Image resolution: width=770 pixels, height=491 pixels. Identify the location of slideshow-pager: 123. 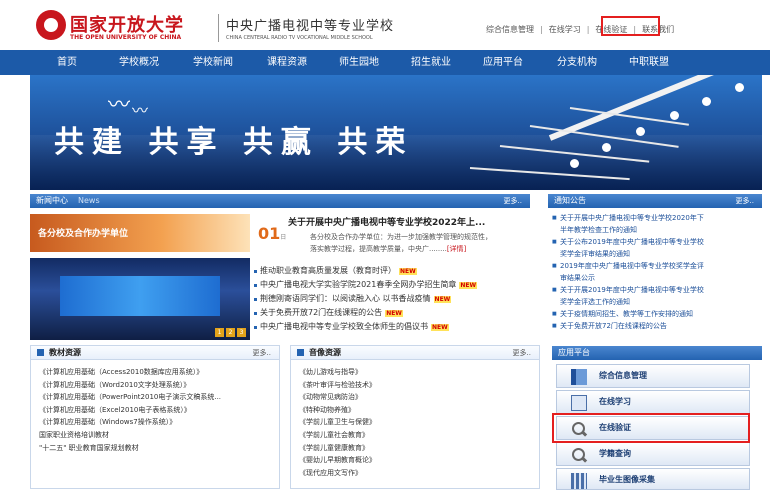
(229, 332).